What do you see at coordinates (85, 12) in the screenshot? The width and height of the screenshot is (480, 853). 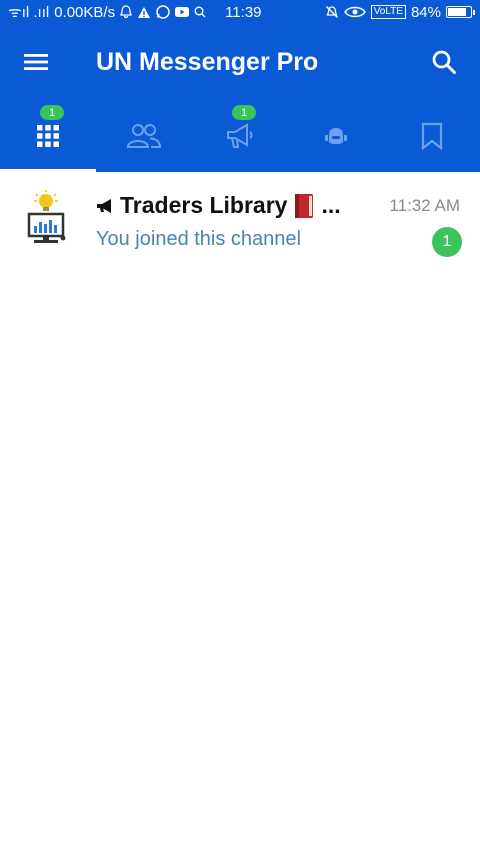 I see `data-speed: 0.00KB/s` at bounding box center [85, 12].